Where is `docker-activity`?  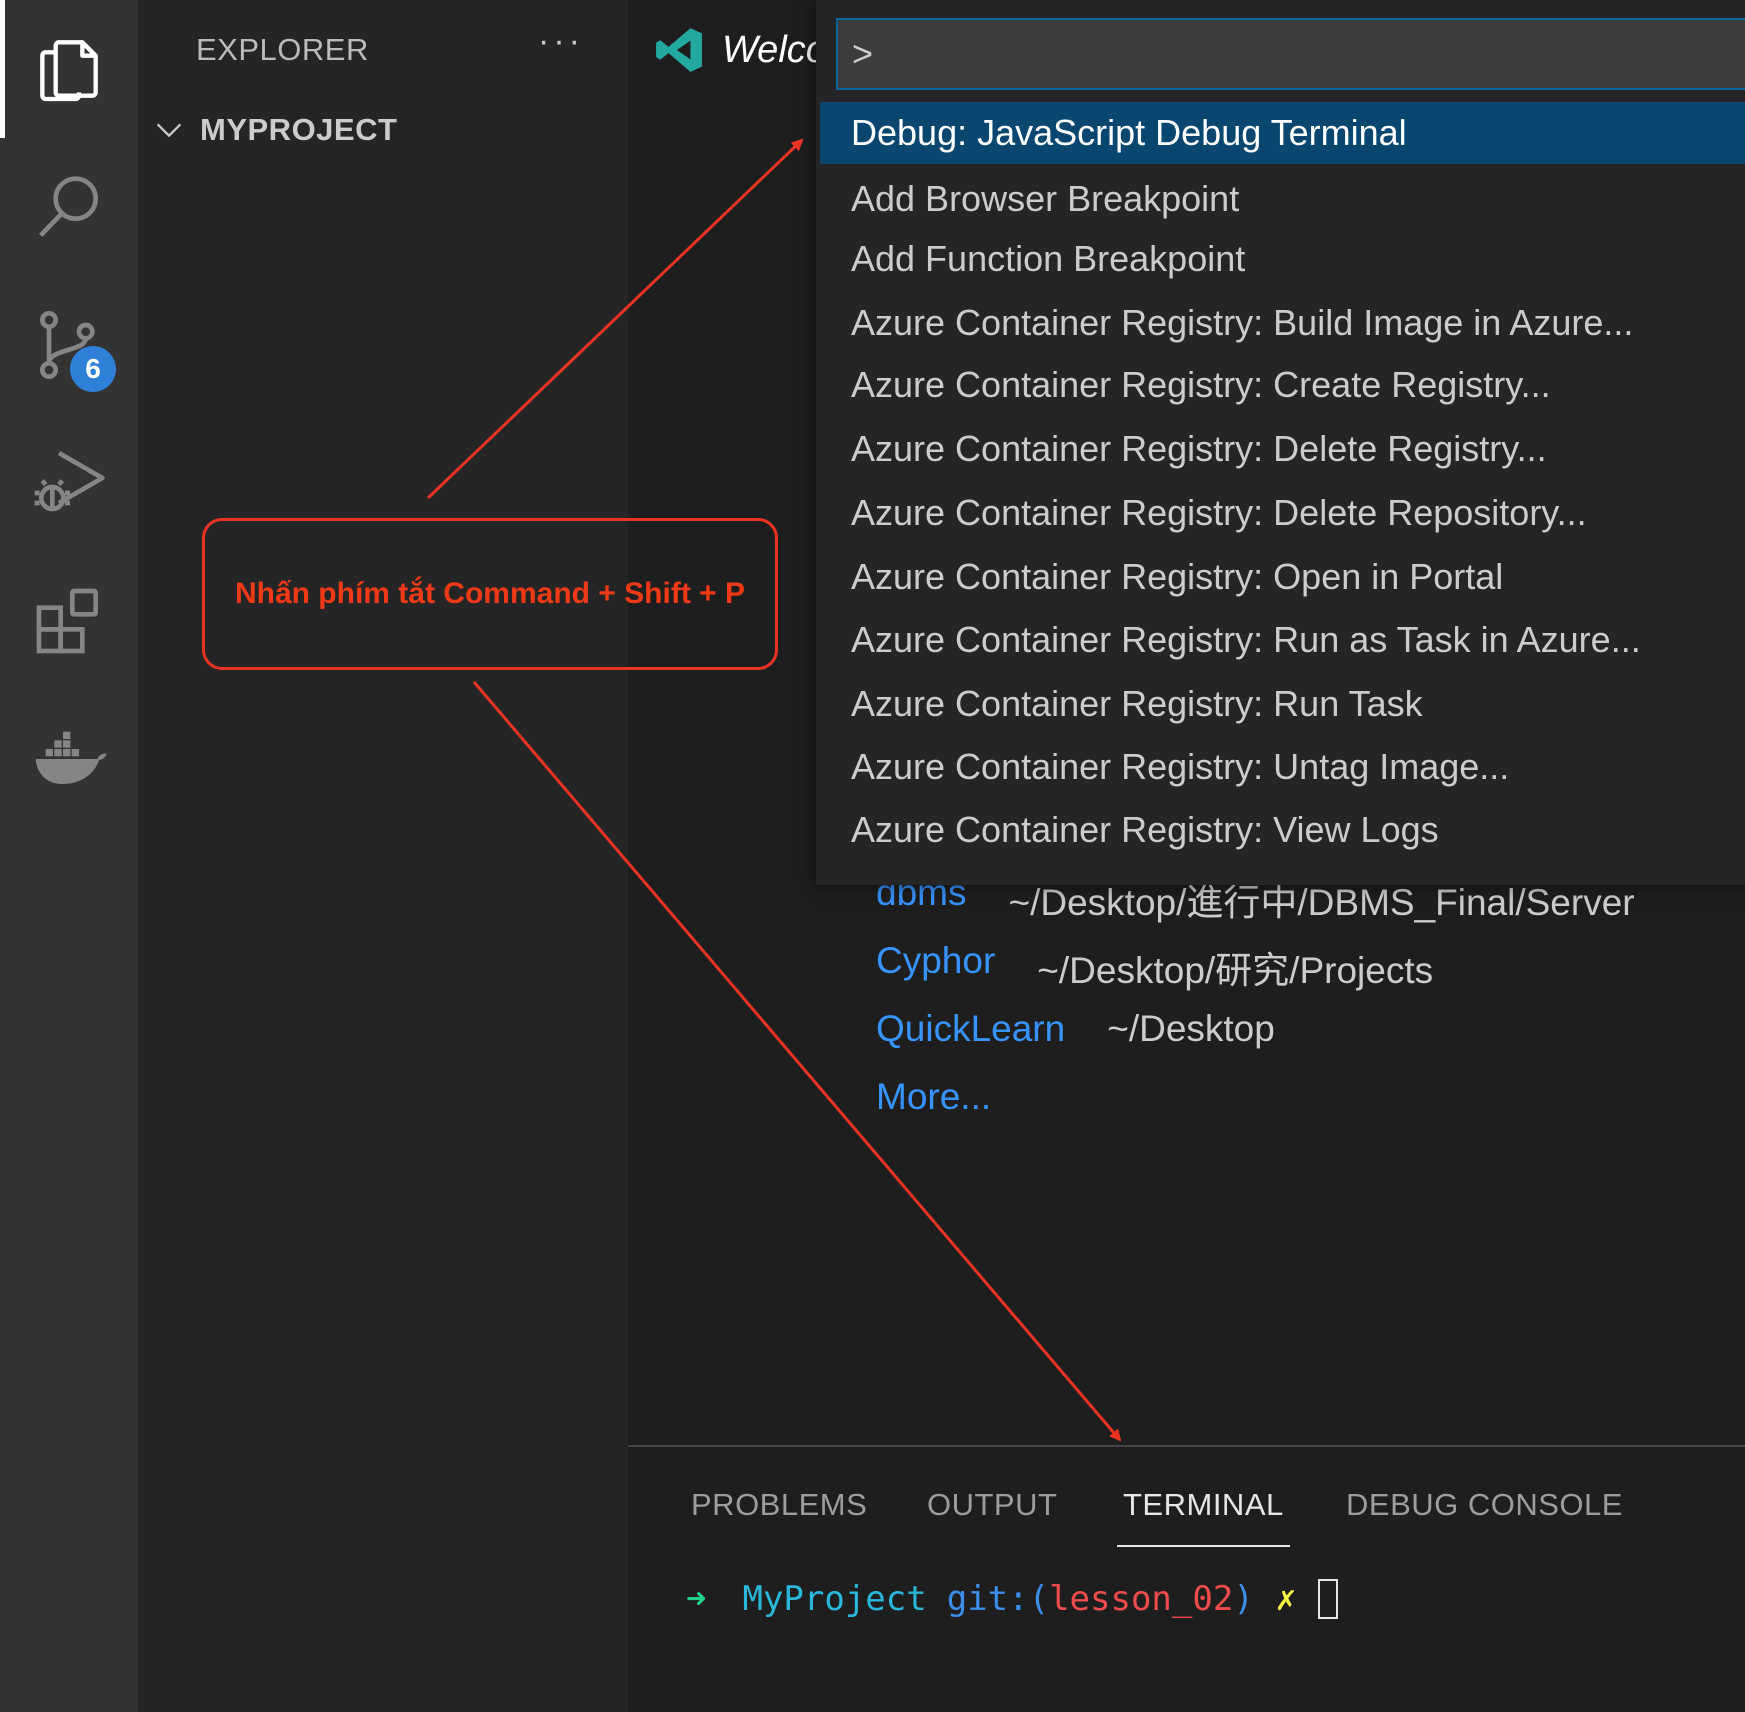 docker-activity is located at coordinates (69, 759).